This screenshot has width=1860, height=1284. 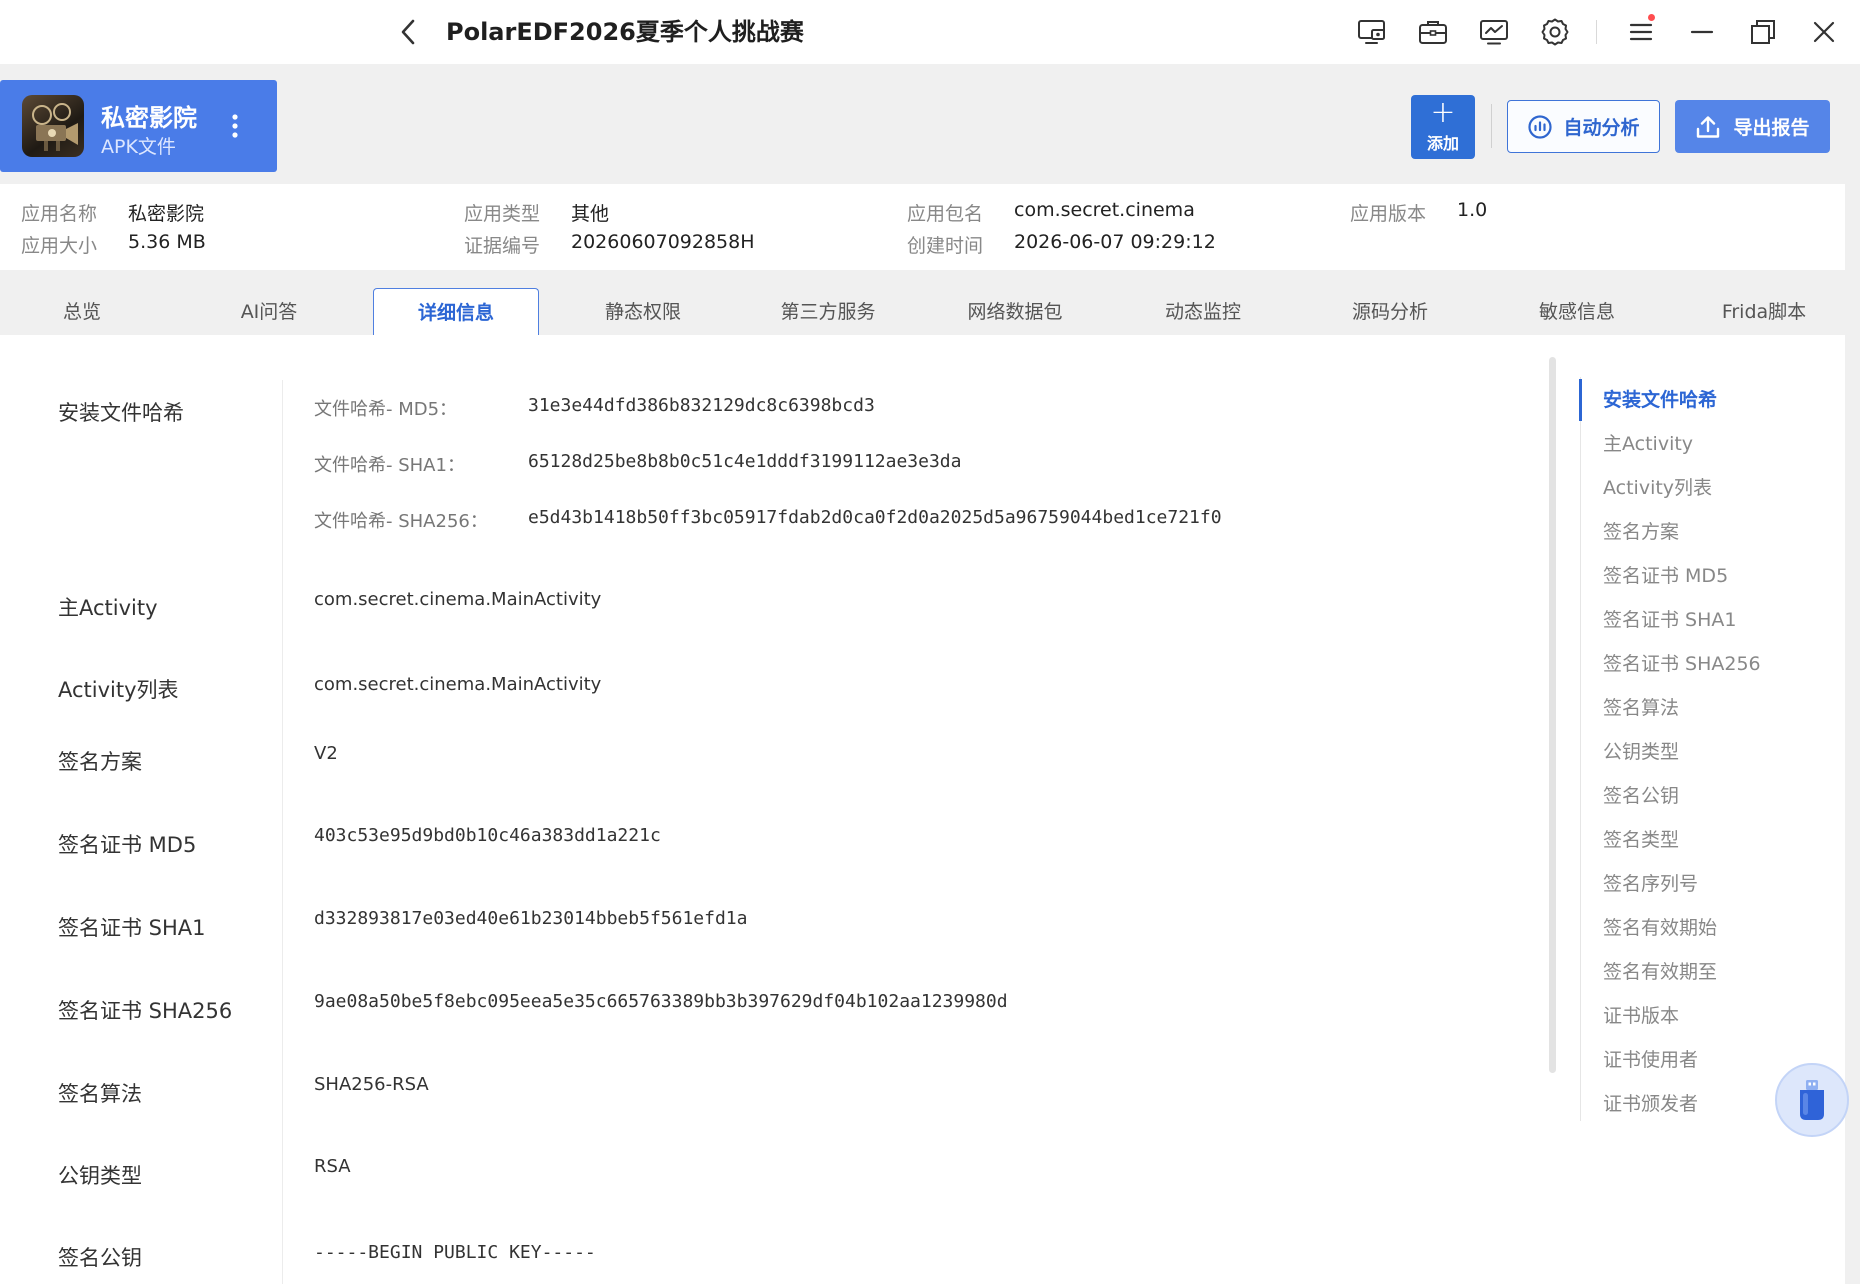 I want to click on gear-icon, so click(x=1555, y=32).